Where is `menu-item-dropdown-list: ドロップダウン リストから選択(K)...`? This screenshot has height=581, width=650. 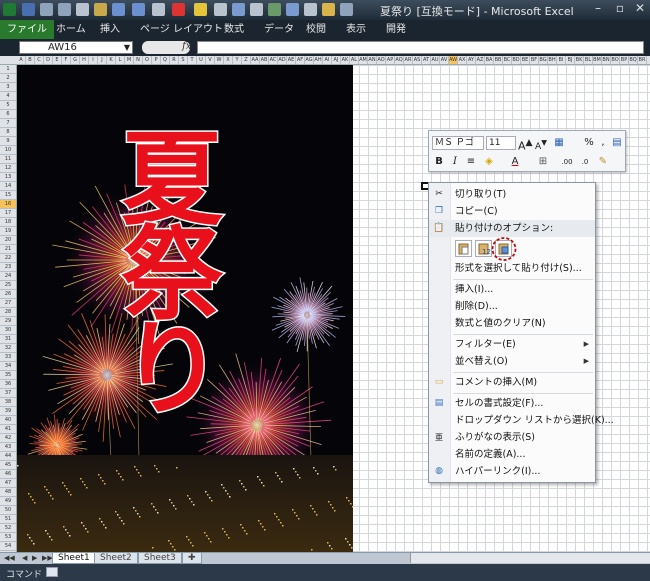 menu-item-dropdown-list: ドロップダウン リストから選択(K)... is located at coordinates (521, 420).